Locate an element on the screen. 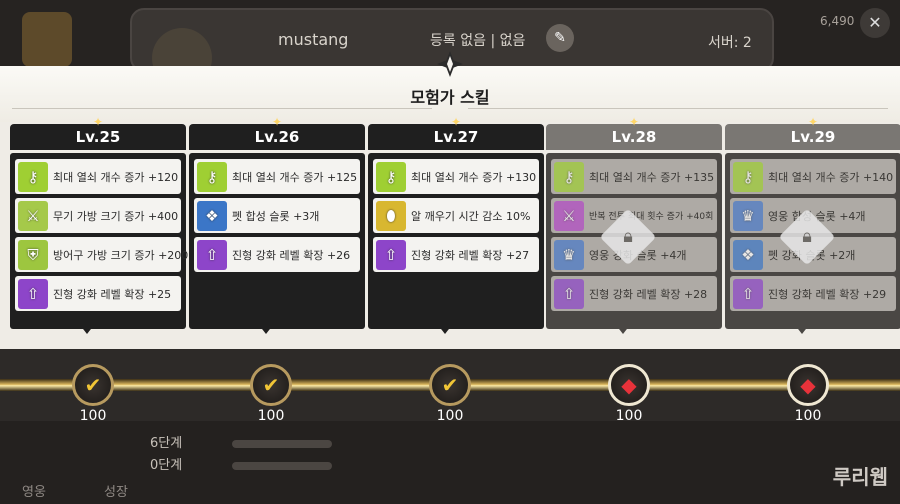 Image resolution: width=900 pixels, height=504 pixels. level-header: ✦ Lv.26 is located at coordinates (277, 133).